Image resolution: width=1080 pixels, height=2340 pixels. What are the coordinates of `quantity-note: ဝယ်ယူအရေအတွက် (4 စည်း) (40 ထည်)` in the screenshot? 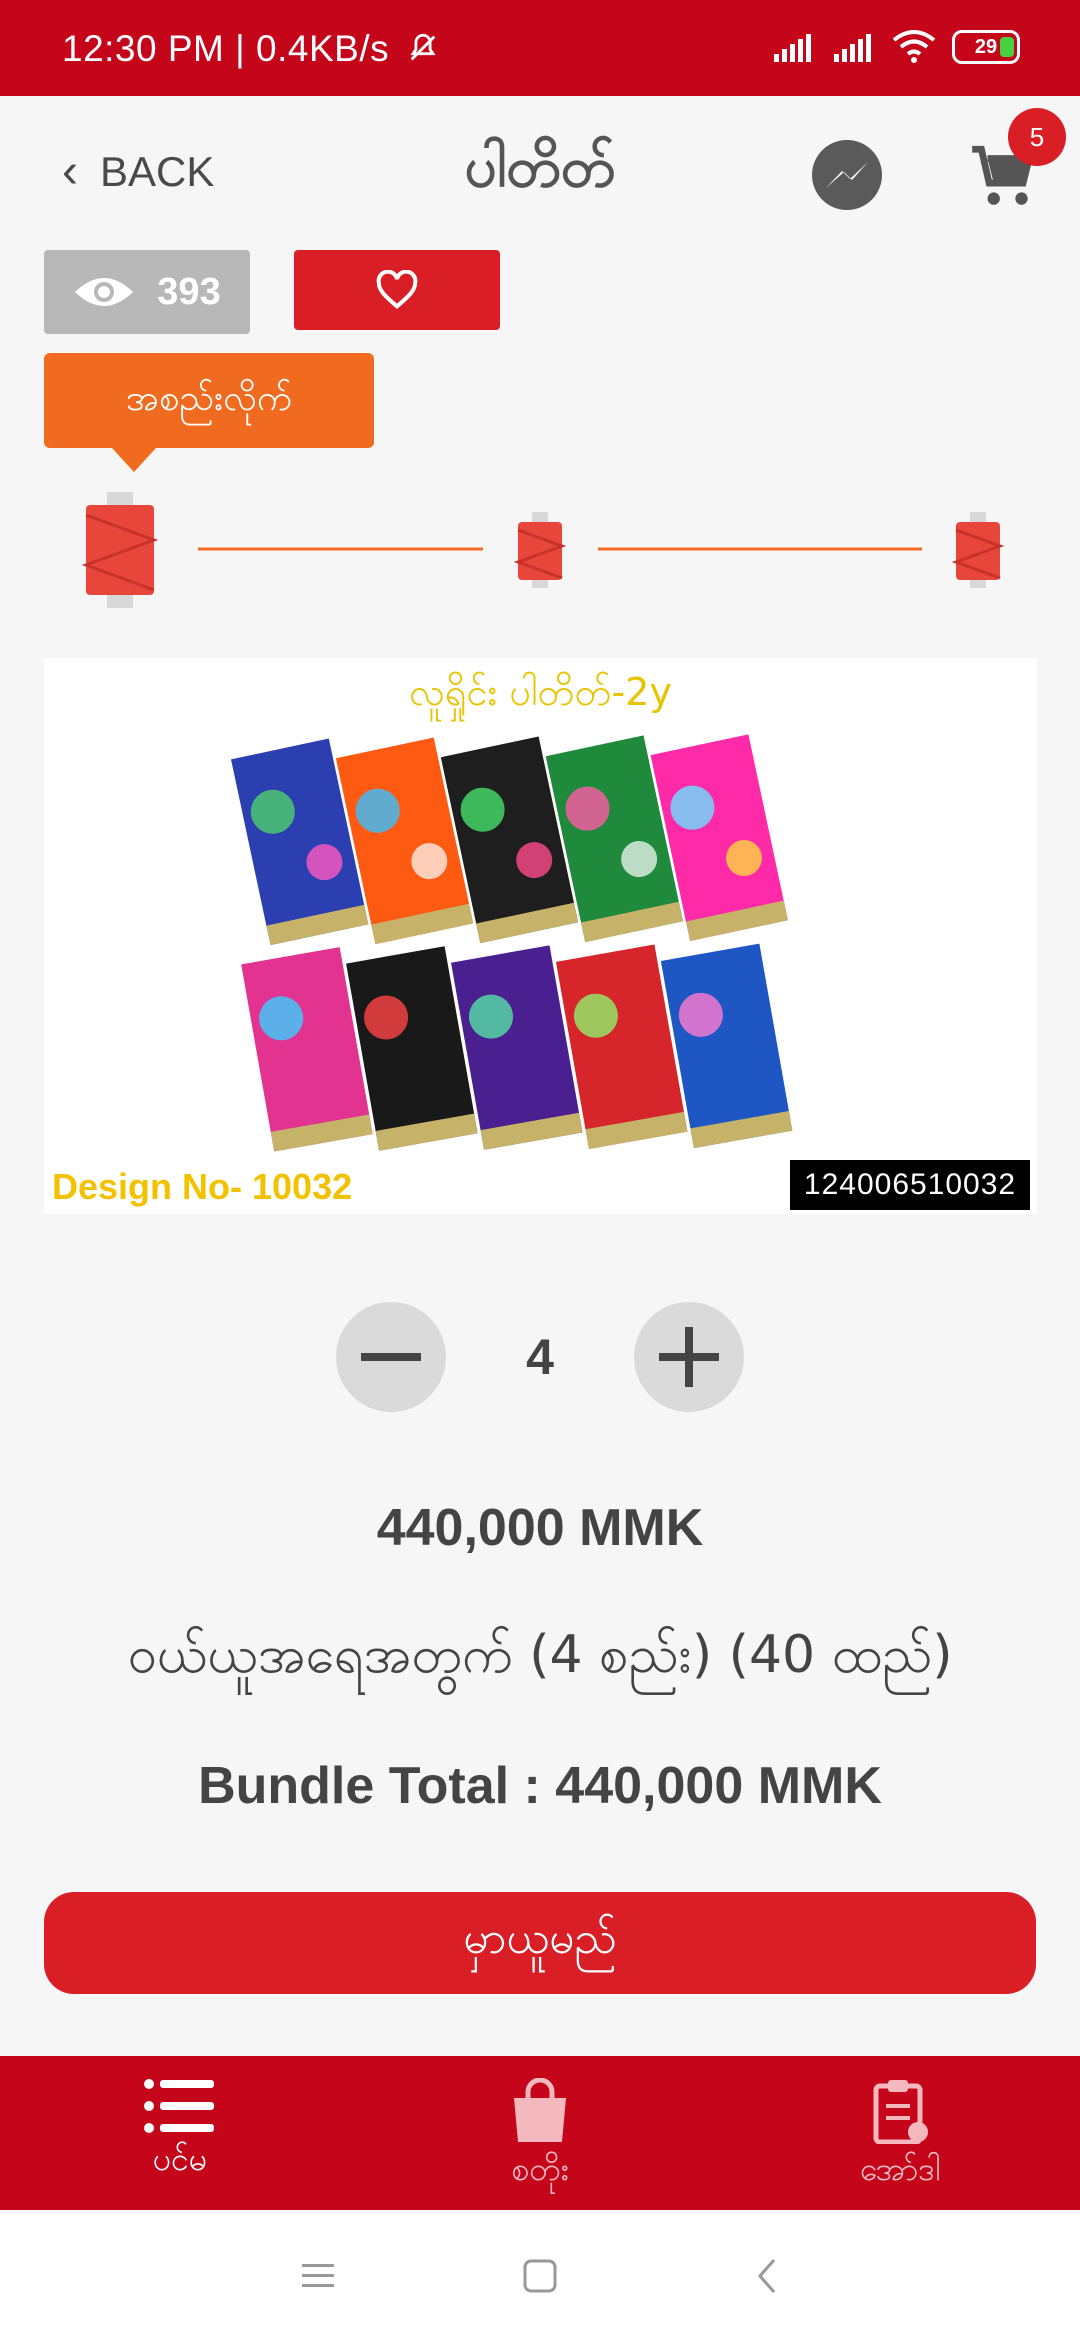 It's located at (540, 1655).